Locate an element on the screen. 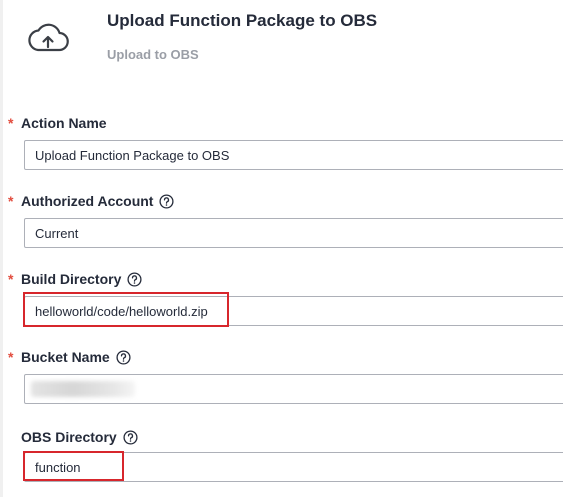  bucket-name-redacted-value is located at coordinates (83, 389).